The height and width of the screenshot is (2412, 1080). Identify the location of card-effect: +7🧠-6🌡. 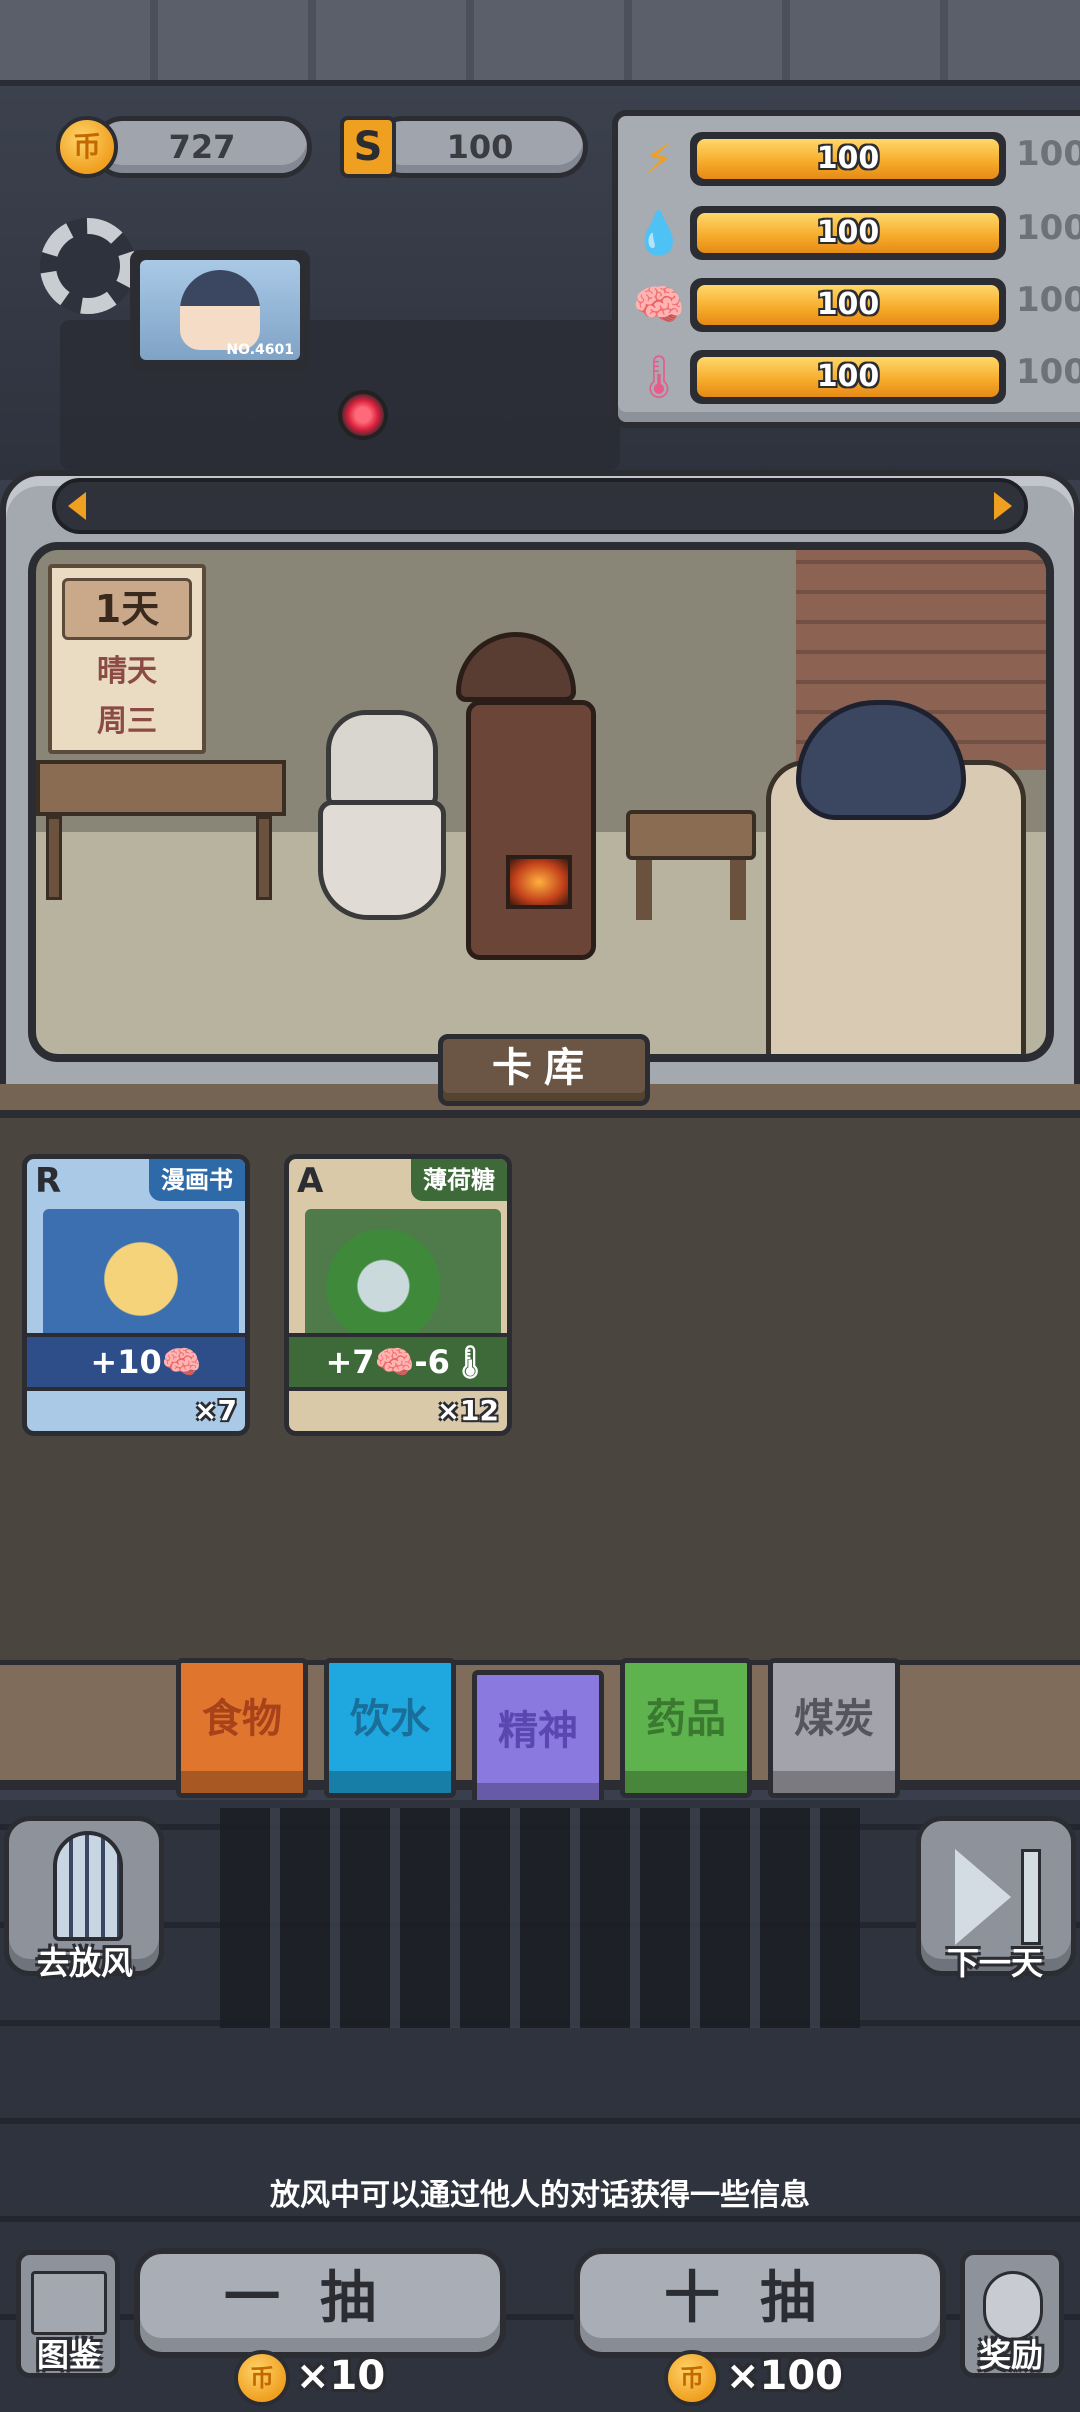
(398, 1362).